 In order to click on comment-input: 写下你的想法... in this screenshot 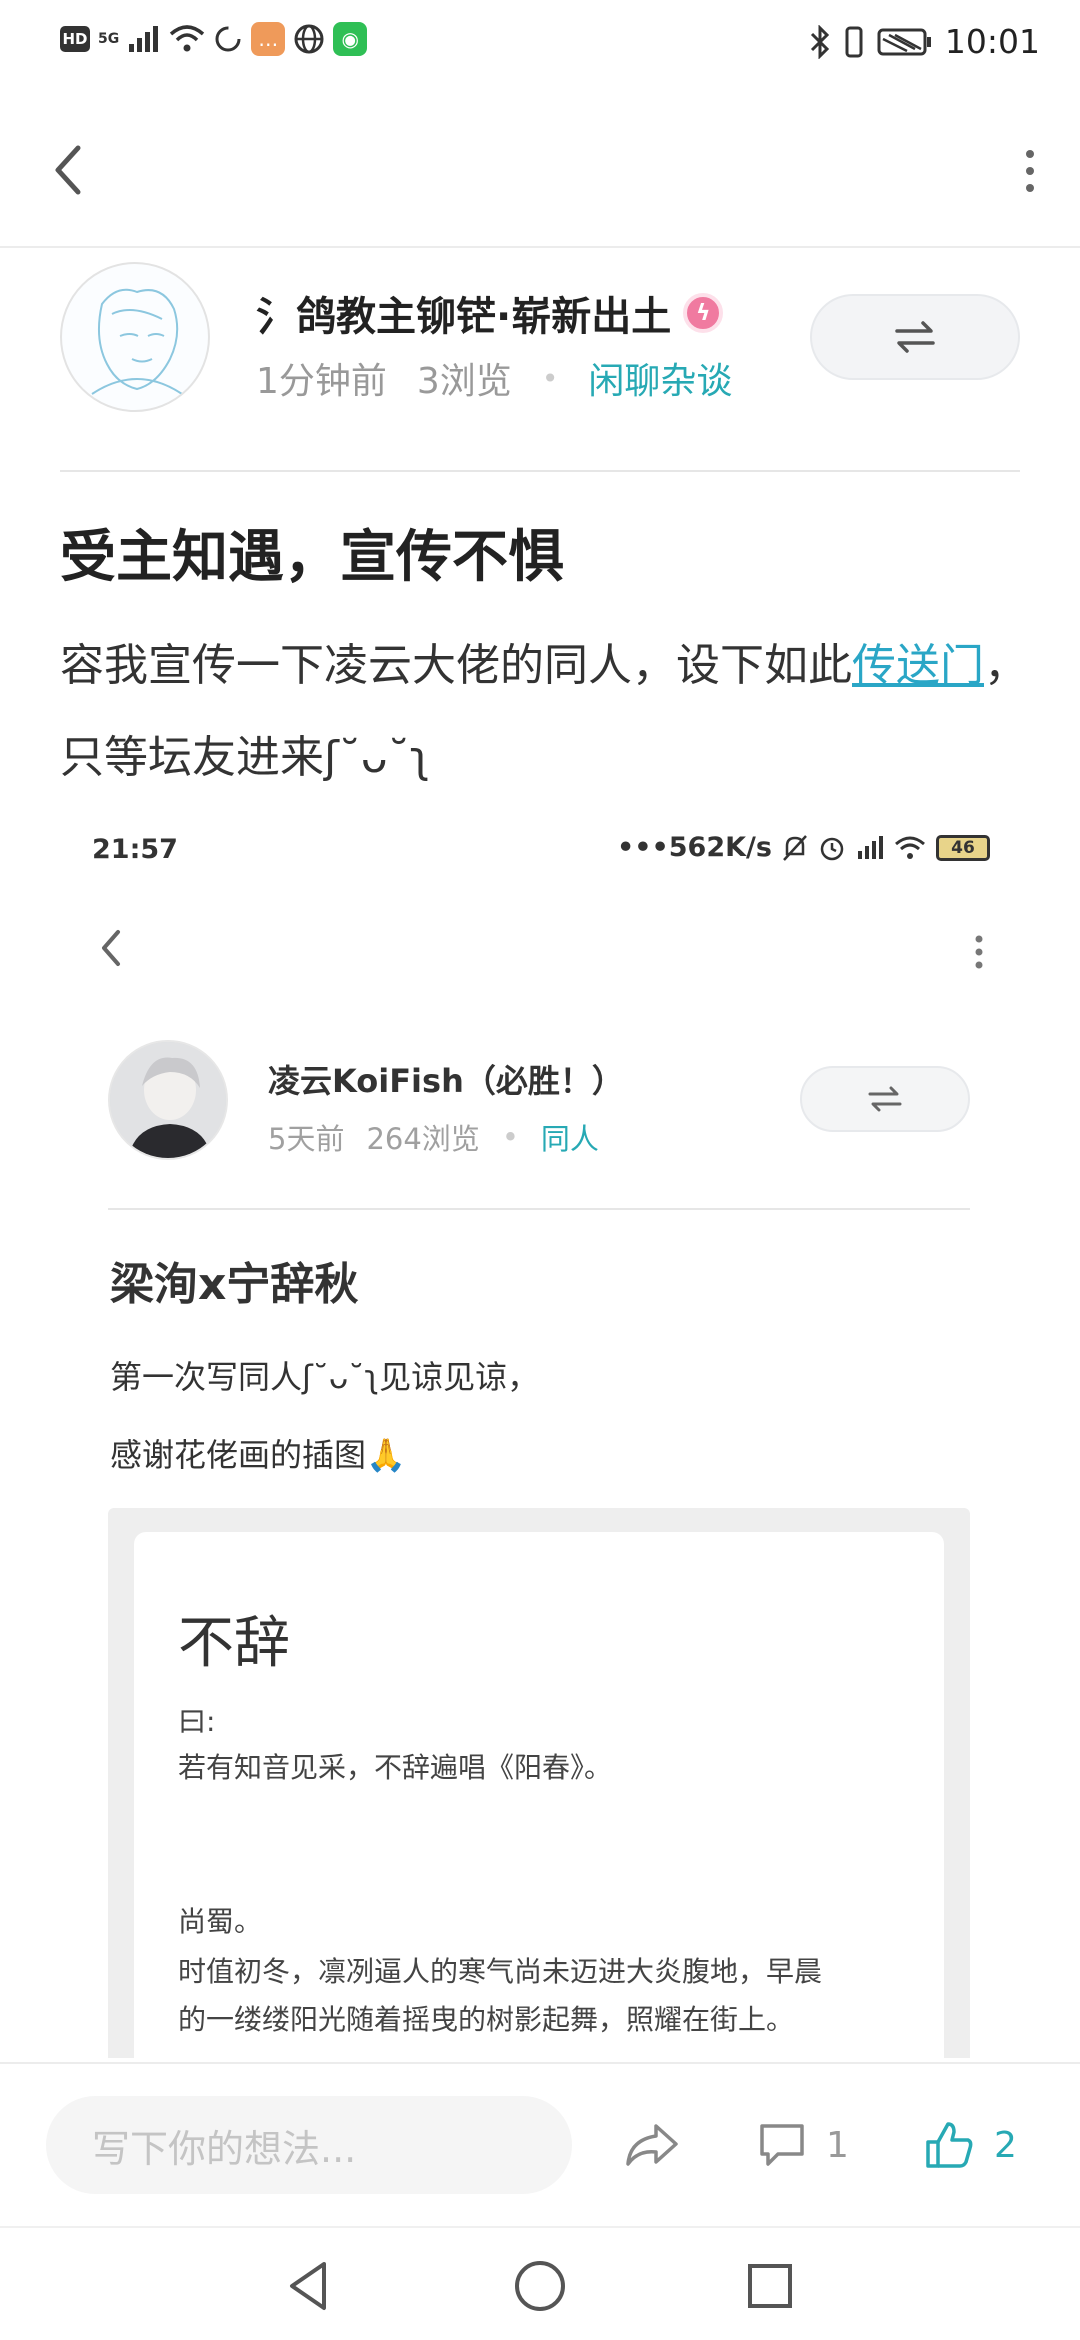, I will do `click(309, 2145)`.